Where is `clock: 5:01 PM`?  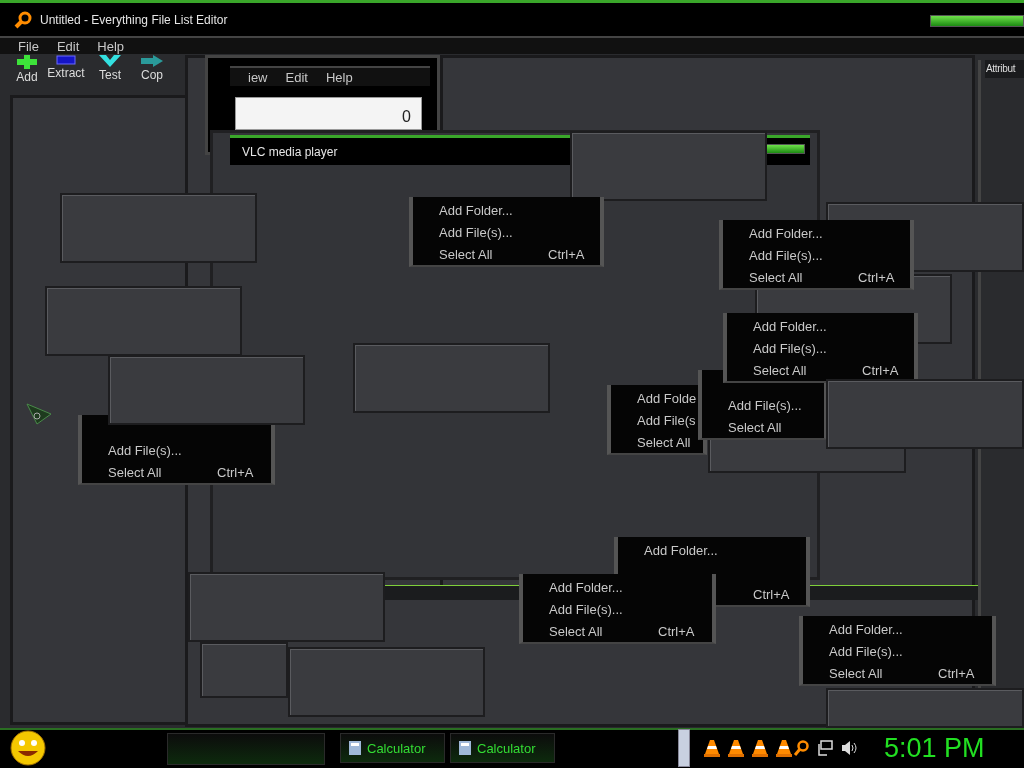
clock: 5:01 PM is located at coordinates (935, 748).